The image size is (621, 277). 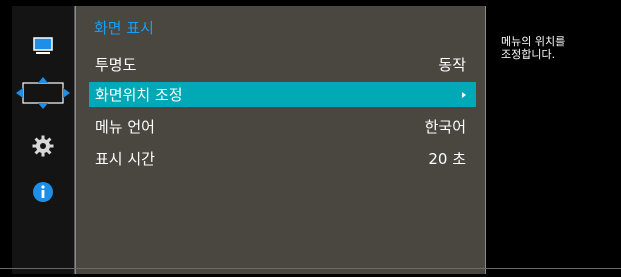 What do you see at coordinates (464, 94) in the screenshot?
I see `submenu-arrow-icon` at bounding box center [464, 94].